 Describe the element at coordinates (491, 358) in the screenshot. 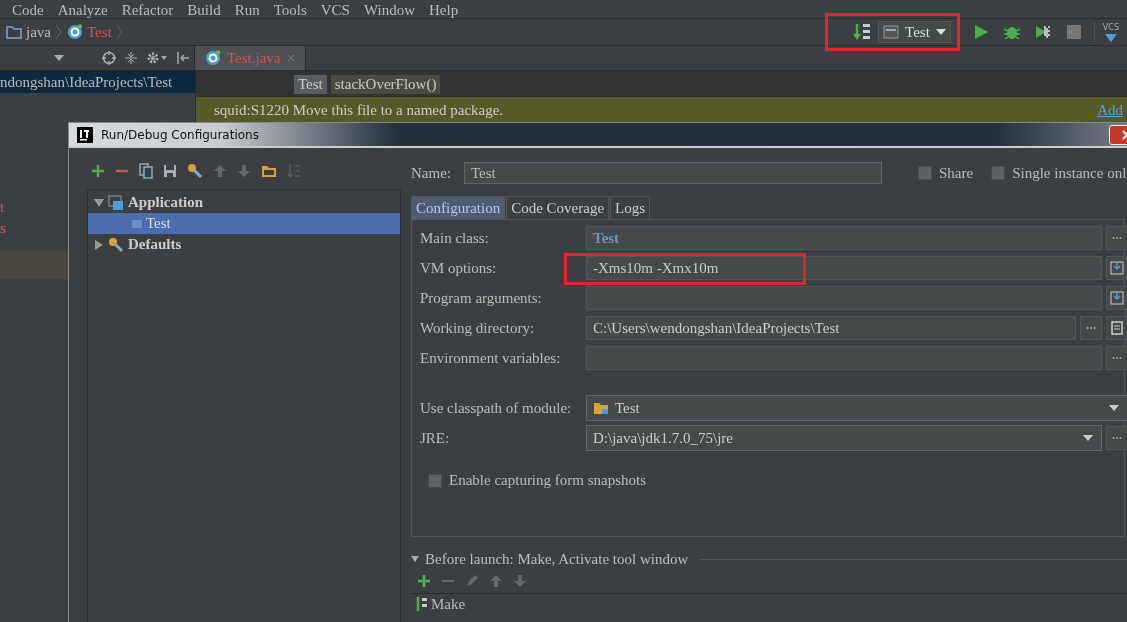

I see `field-label: Environment variables:` at that location.